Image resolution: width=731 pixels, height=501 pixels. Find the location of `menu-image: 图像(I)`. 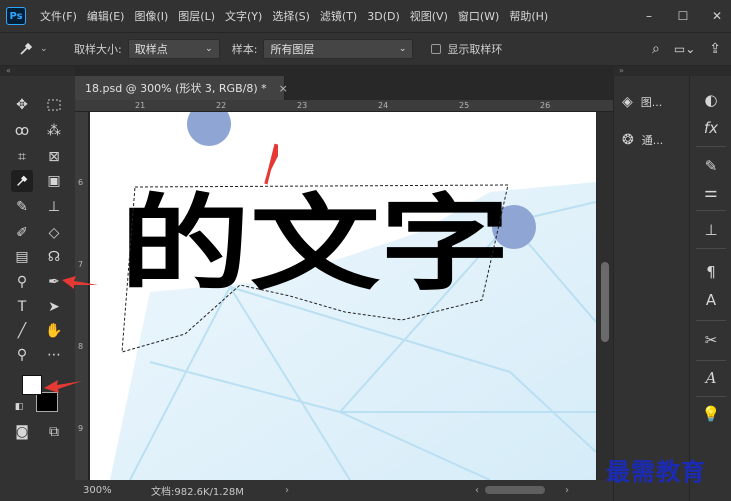

menu-image: 图像(I) is located at coordinates (151, 16).